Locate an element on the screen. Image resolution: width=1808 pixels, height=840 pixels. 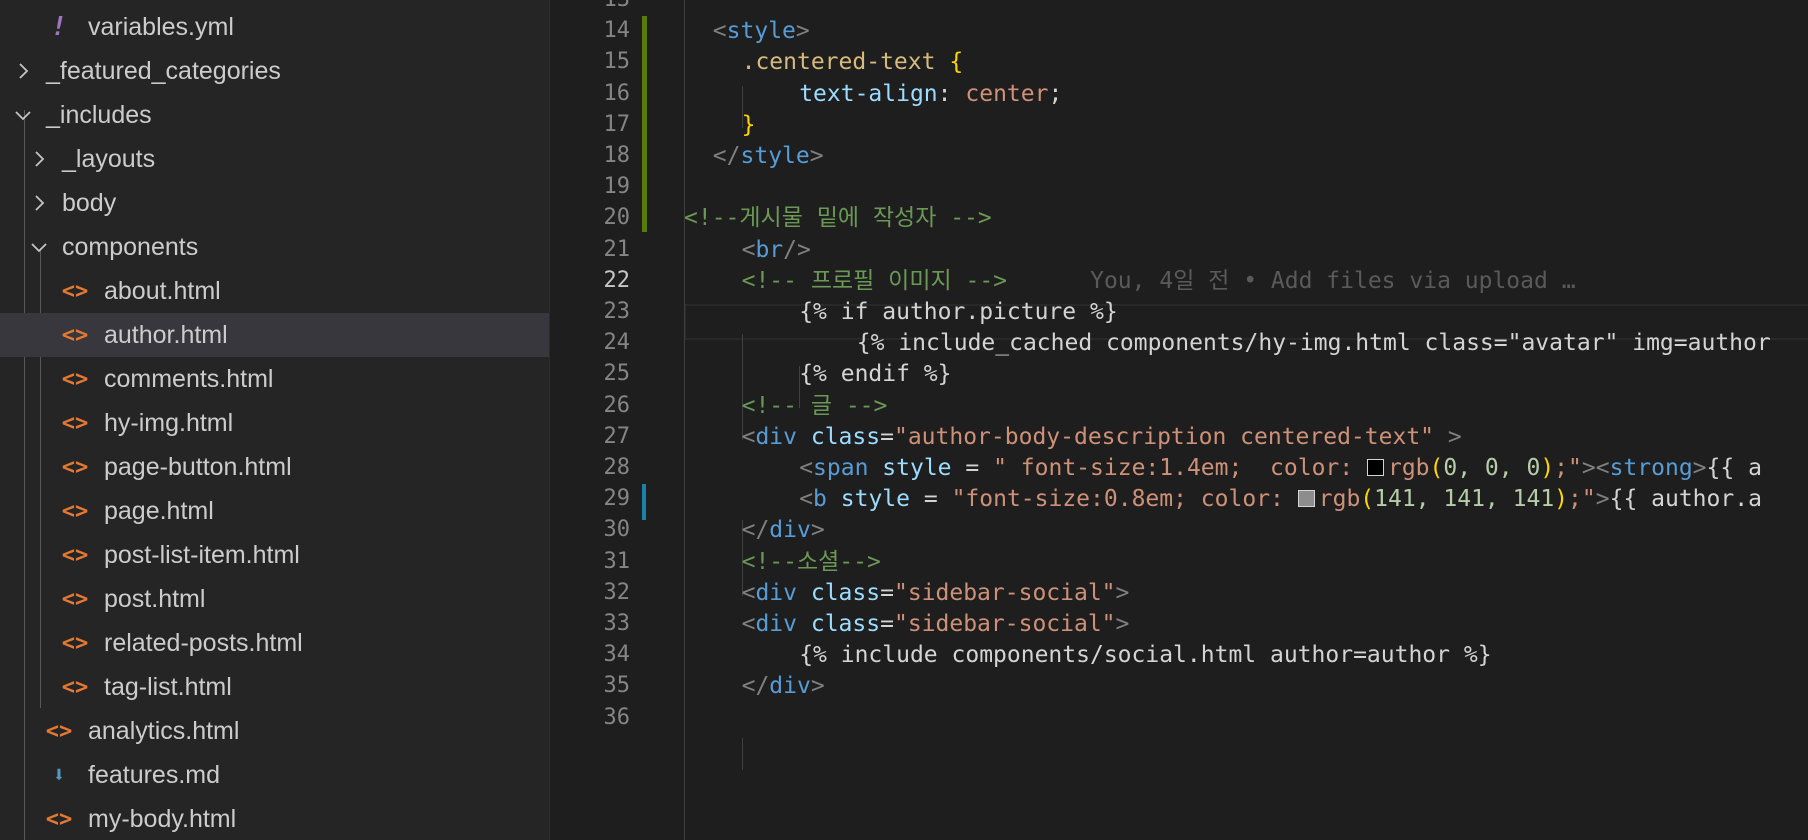
code-token: rgb is located at coordinates (1408, 468).